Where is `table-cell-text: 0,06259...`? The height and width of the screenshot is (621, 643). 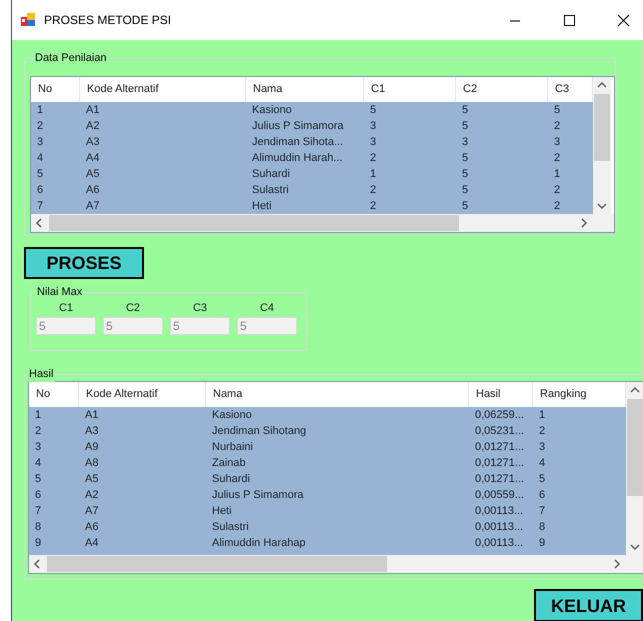
table-cell-text: 0,06259... is located at coordinates (499, 415).